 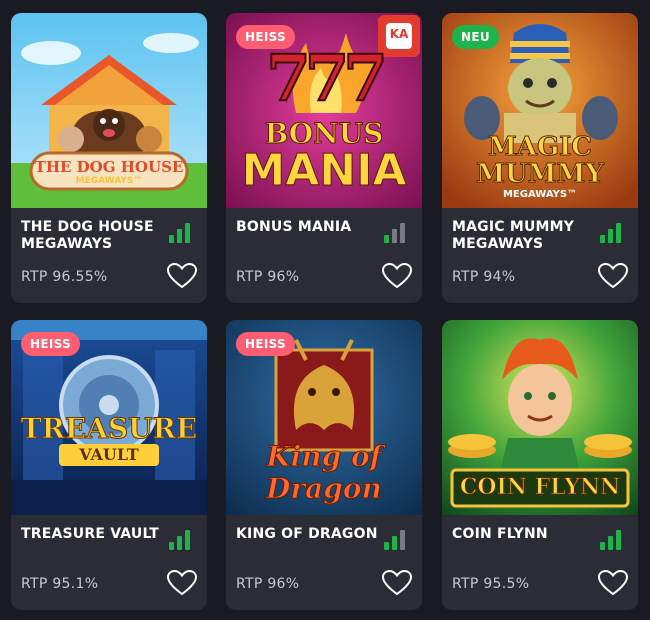 What do you see at coordinates (324, 489) in the screenshot?
I see `game-logo-subtext: Dragon` at bounding box center [324, 489].